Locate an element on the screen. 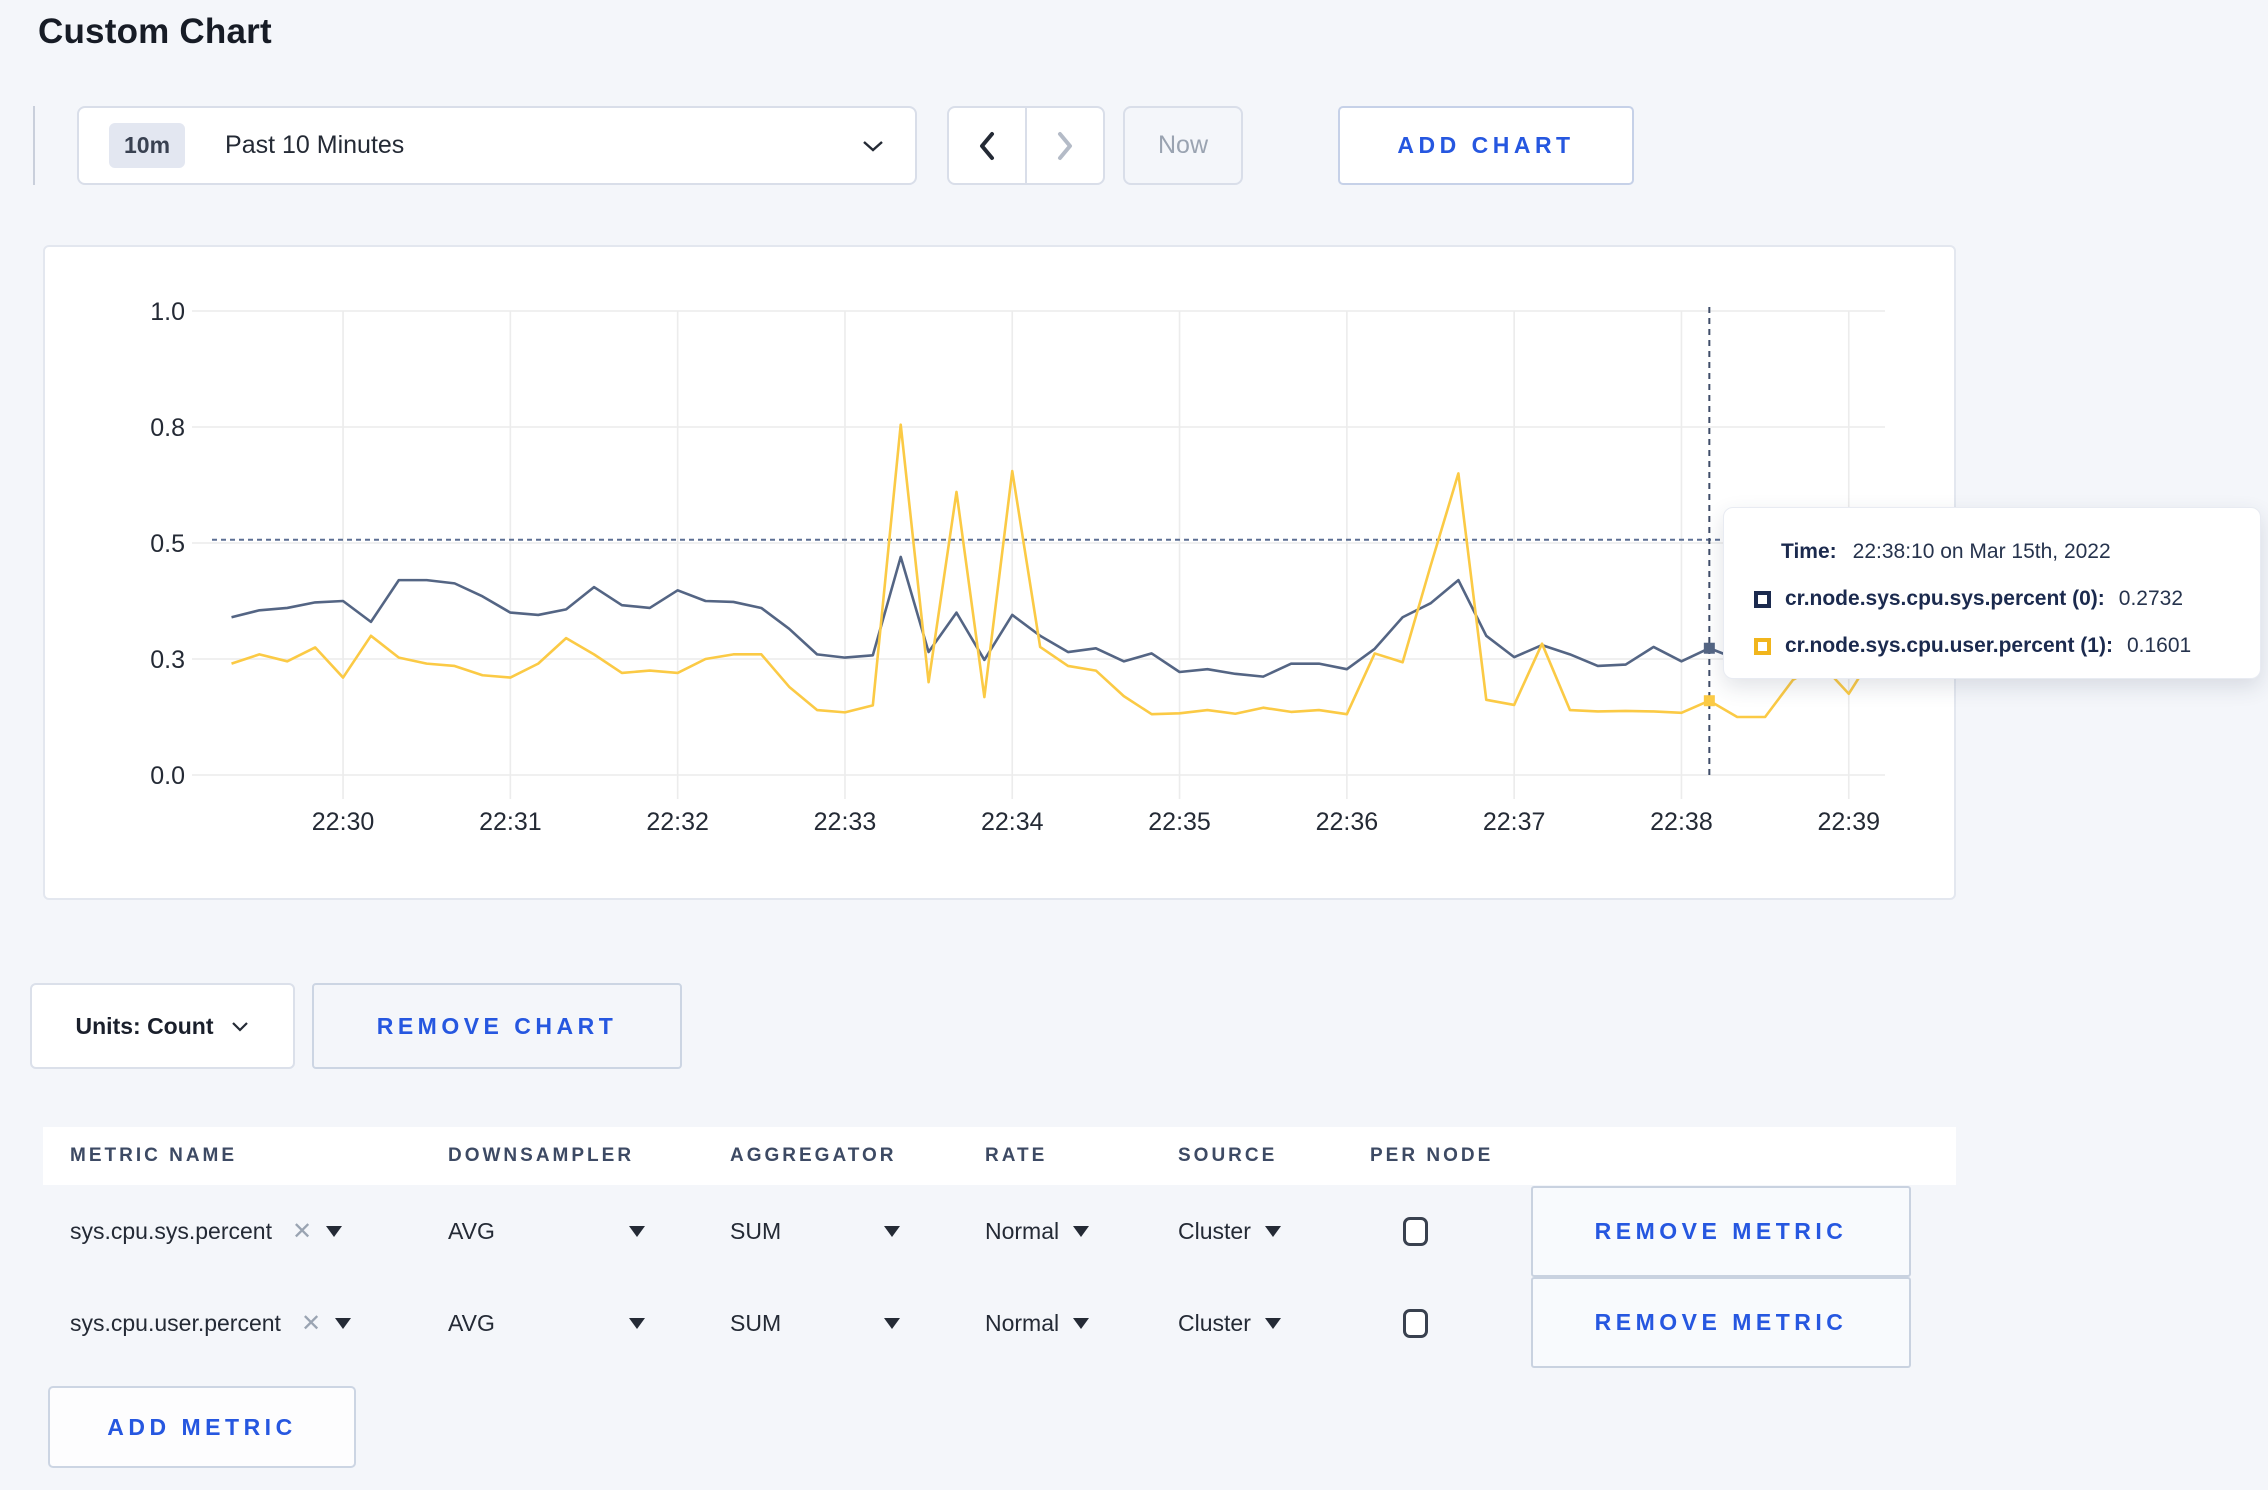  col-header-source: SOURCE is located at coordinates (1228, 1155).